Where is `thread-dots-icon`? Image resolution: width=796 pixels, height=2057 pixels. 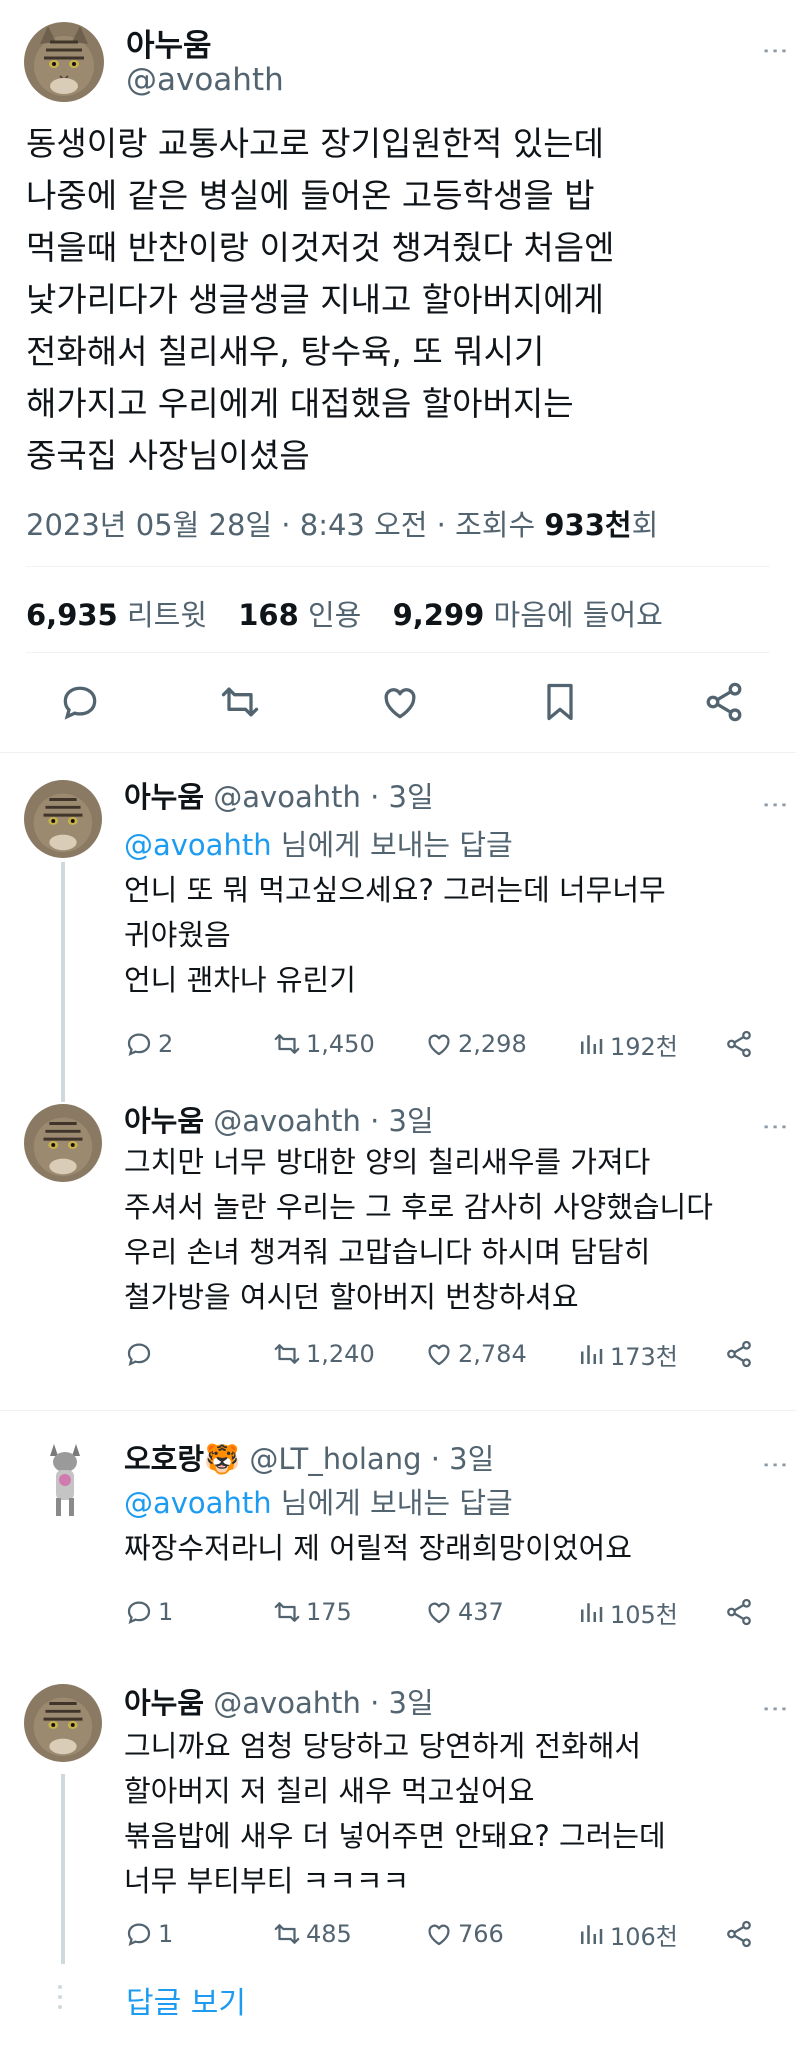
thread-dots-icon is located at coordinates (61, 2000).